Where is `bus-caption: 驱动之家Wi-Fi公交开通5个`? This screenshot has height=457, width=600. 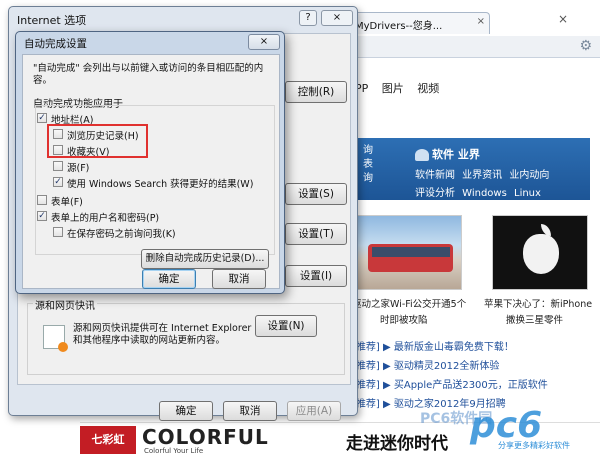
bus-caption: 驱动之家Wi-Fi公交开通5个 is located at coordinates (409, 303).